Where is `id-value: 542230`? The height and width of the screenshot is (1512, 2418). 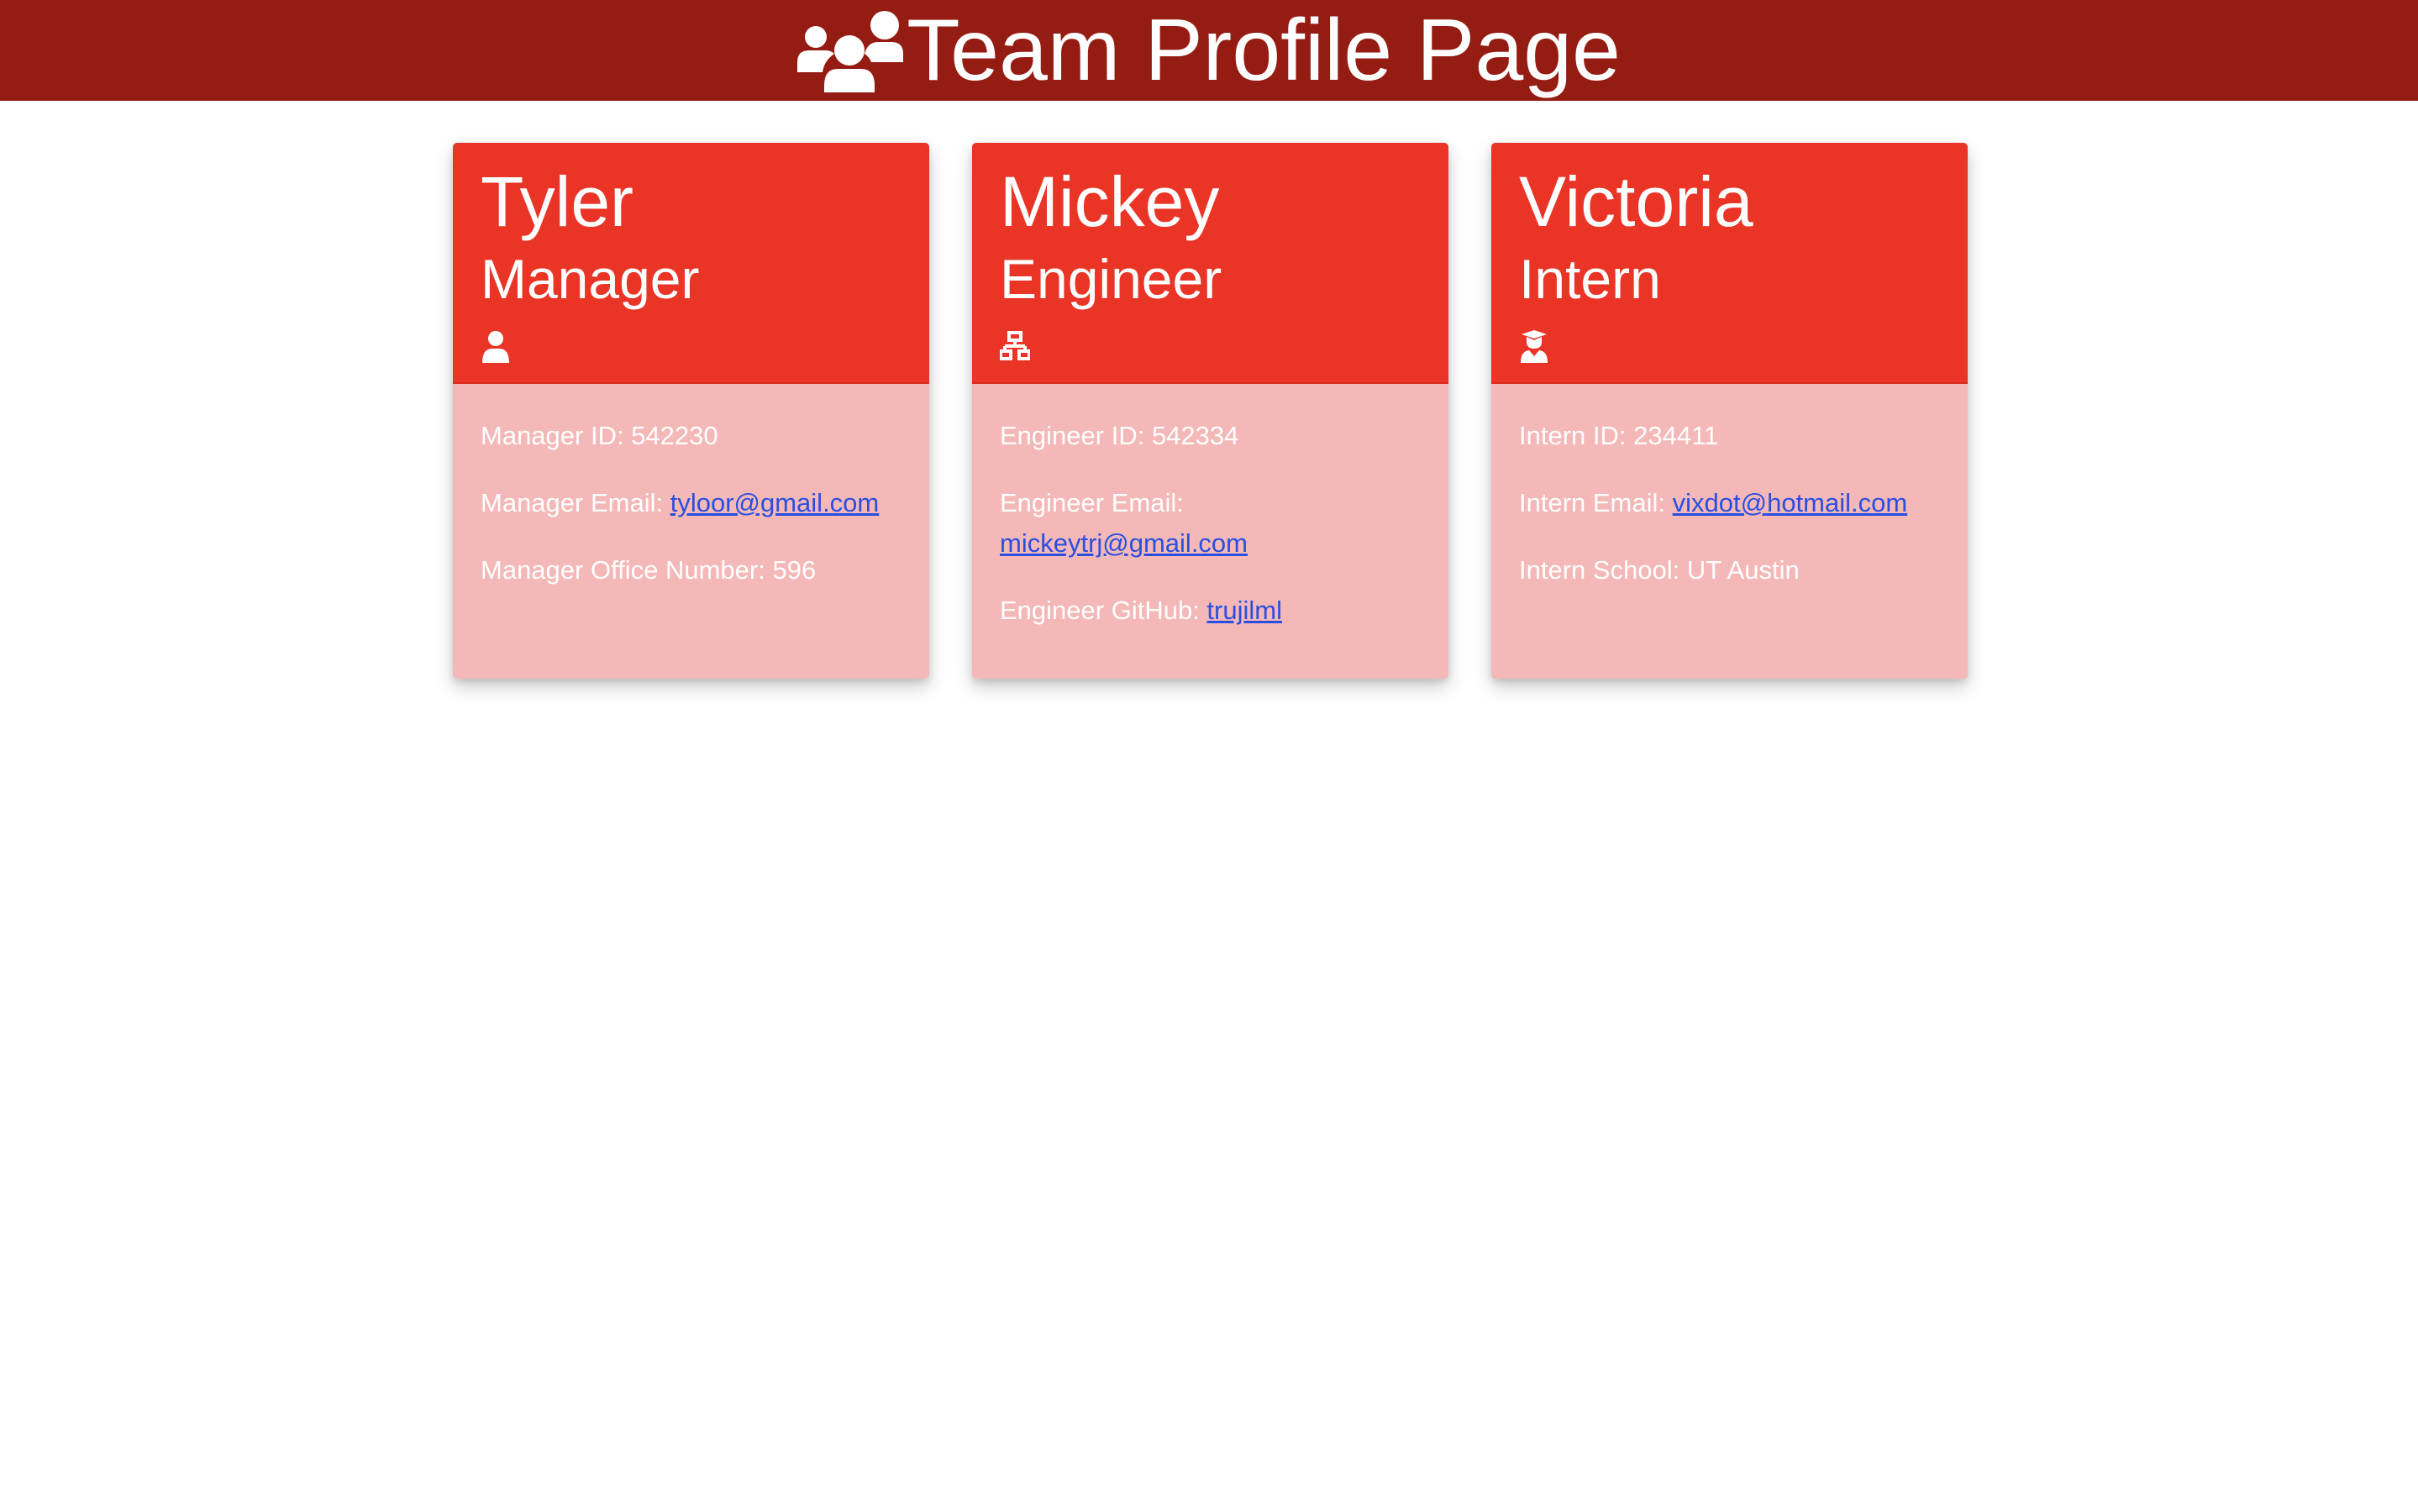
id-value: 542230 is located at coordinates (674, 435).